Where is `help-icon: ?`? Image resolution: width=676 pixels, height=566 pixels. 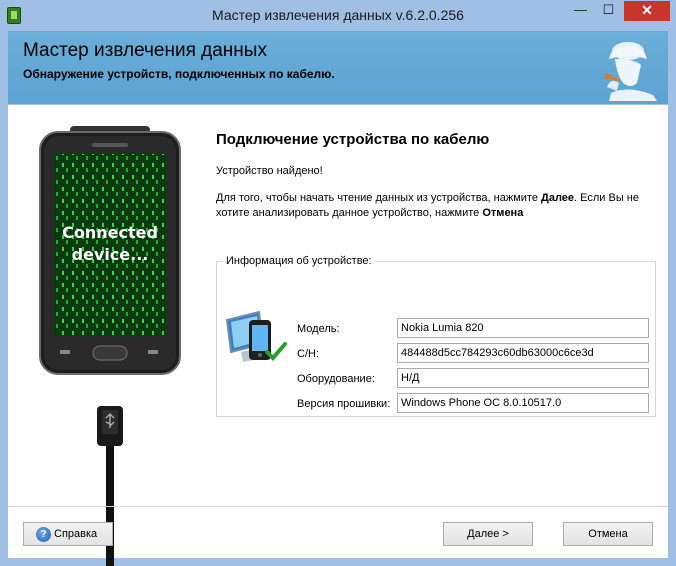
help-icon: ? is located at coordinates (43, 534).